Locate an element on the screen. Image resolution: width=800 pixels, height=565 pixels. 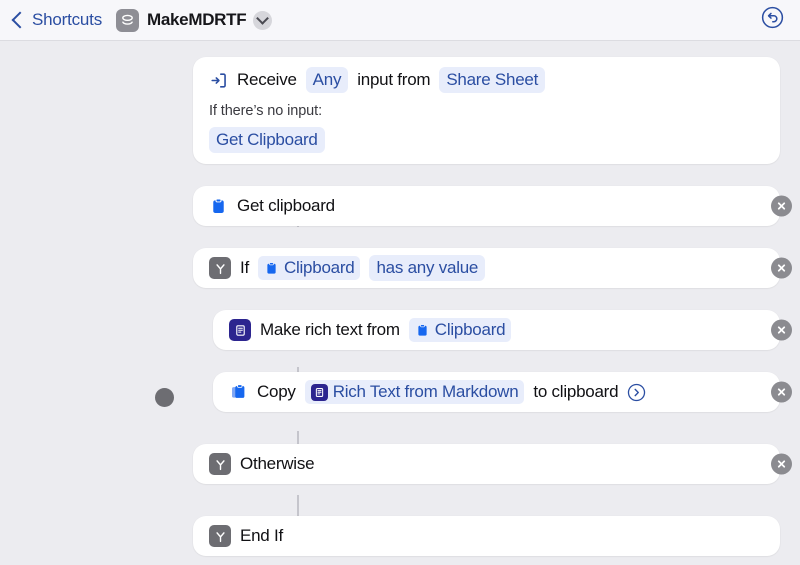
action-card-make-rich-text: Make rich text from Clipboard is located at coordinates (502, 330).